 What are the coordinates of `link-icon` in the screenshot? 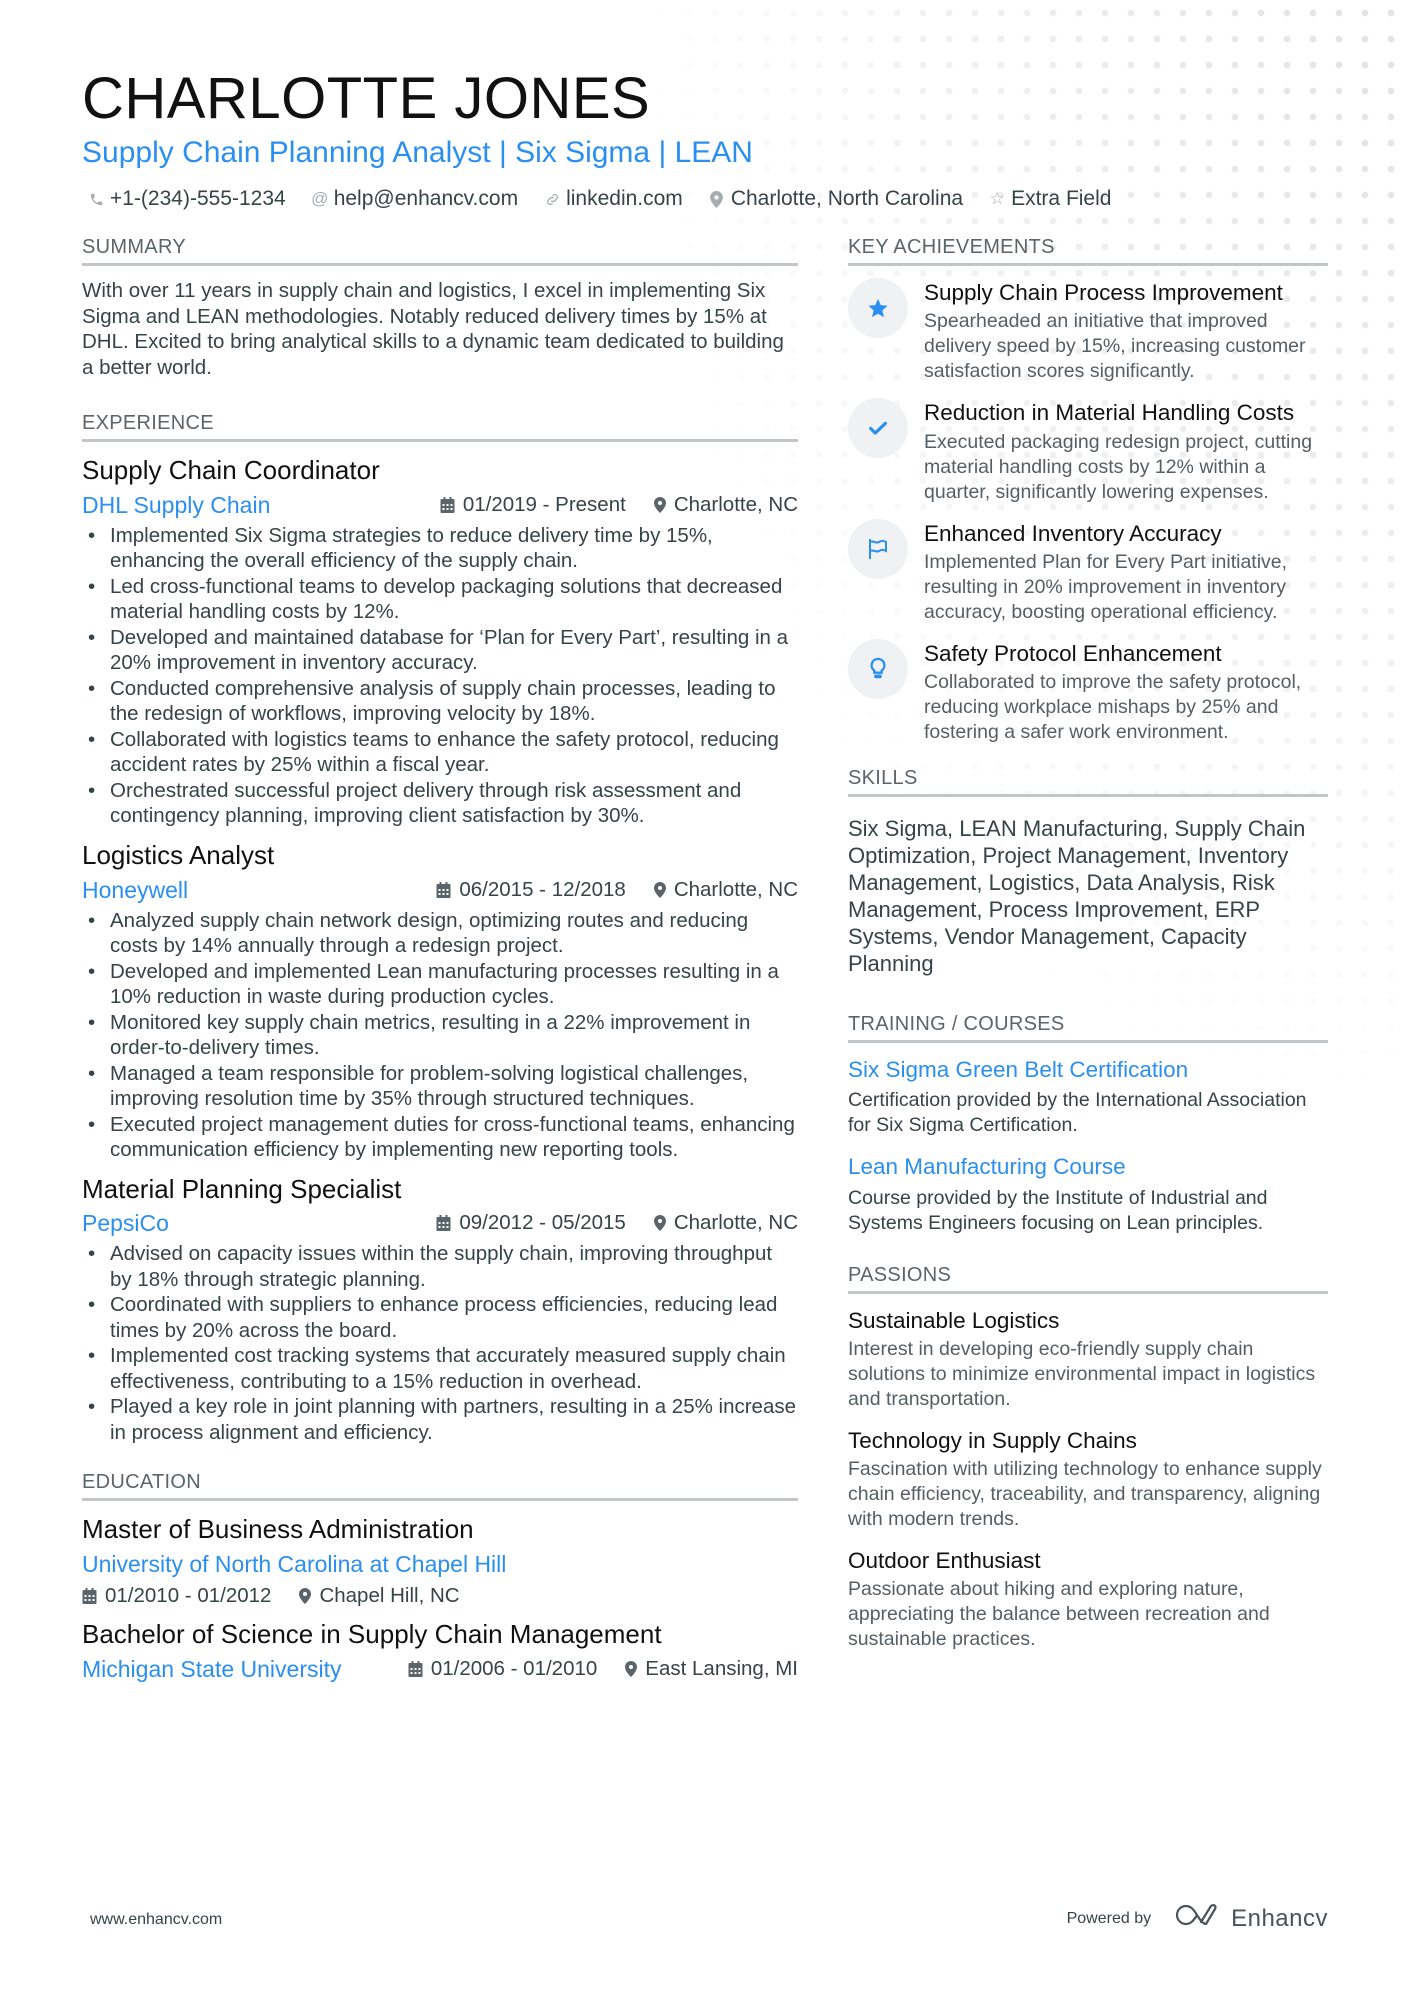 It's located at (552, 199).